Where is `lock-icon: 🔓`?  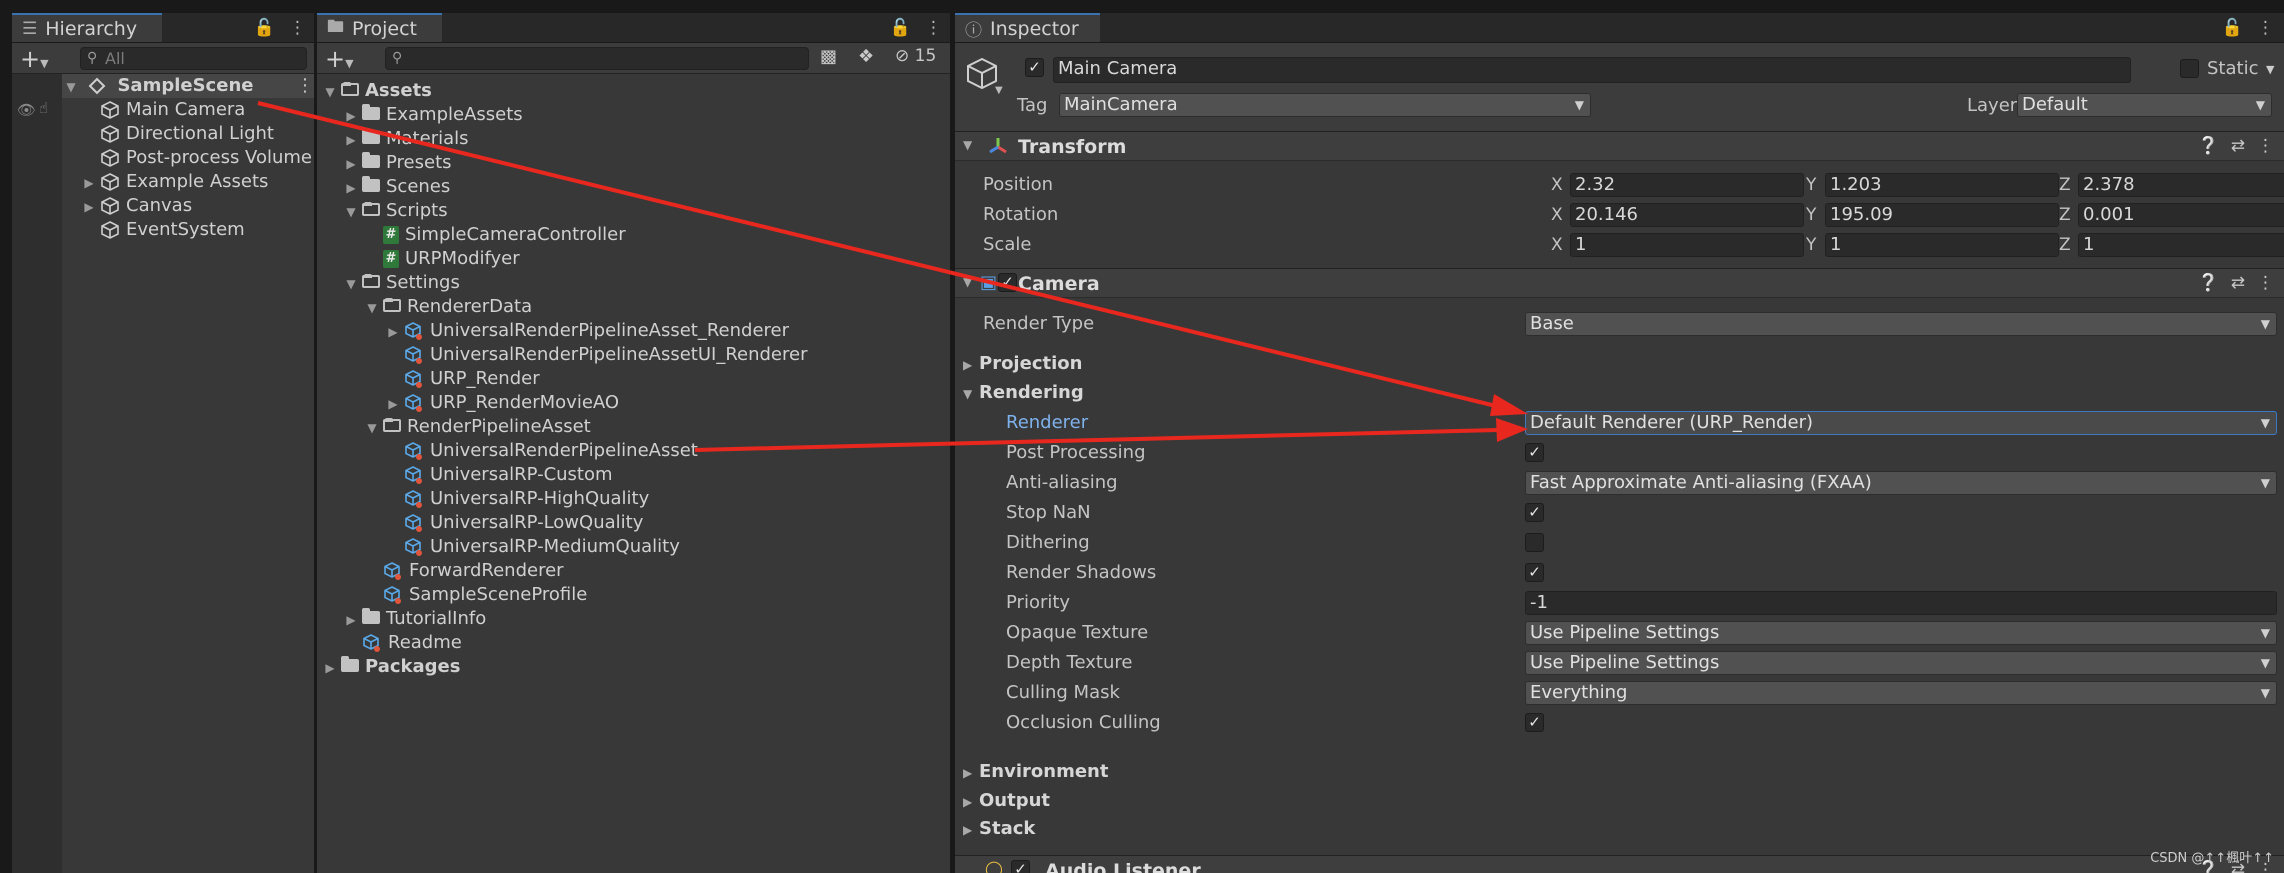
lock-icon: 🔓 is located at coordinates (900, 28).